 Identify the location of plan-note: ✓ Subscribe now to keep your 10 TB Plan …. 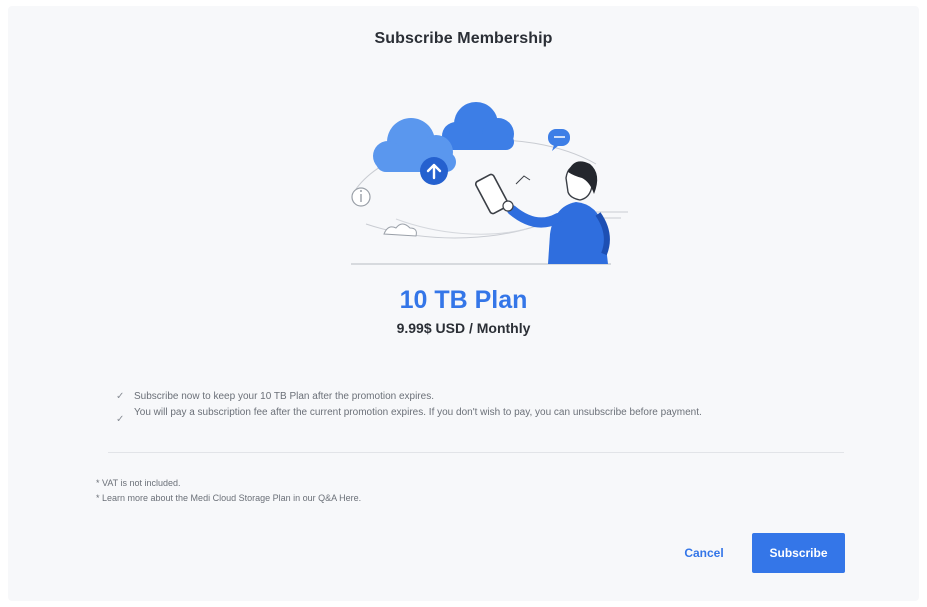
(466, 397).